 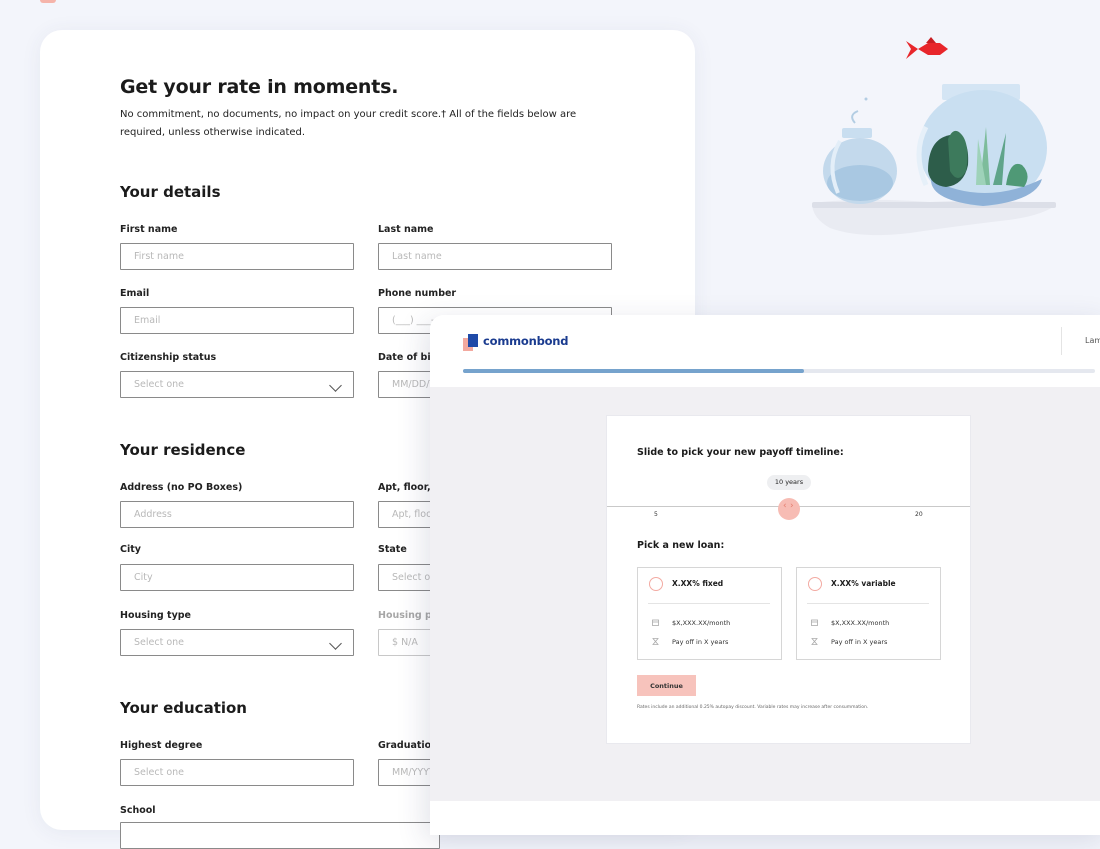 I want to click on page-title: Get your rate in moments., so click(x=259, y=87).